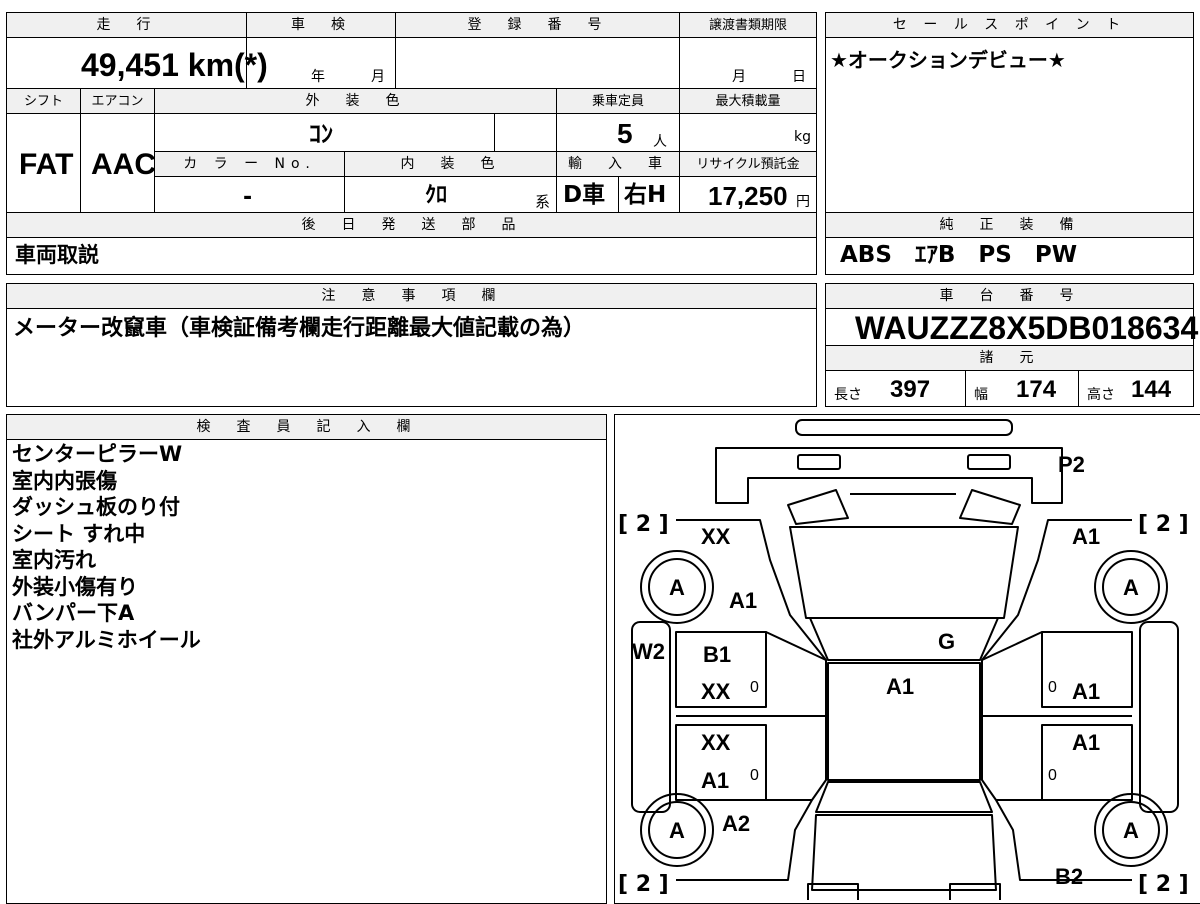 This screenshot has width=1200, height=904. I want to click on ext-color-cell: ｺﾝ, so click(324, 132).